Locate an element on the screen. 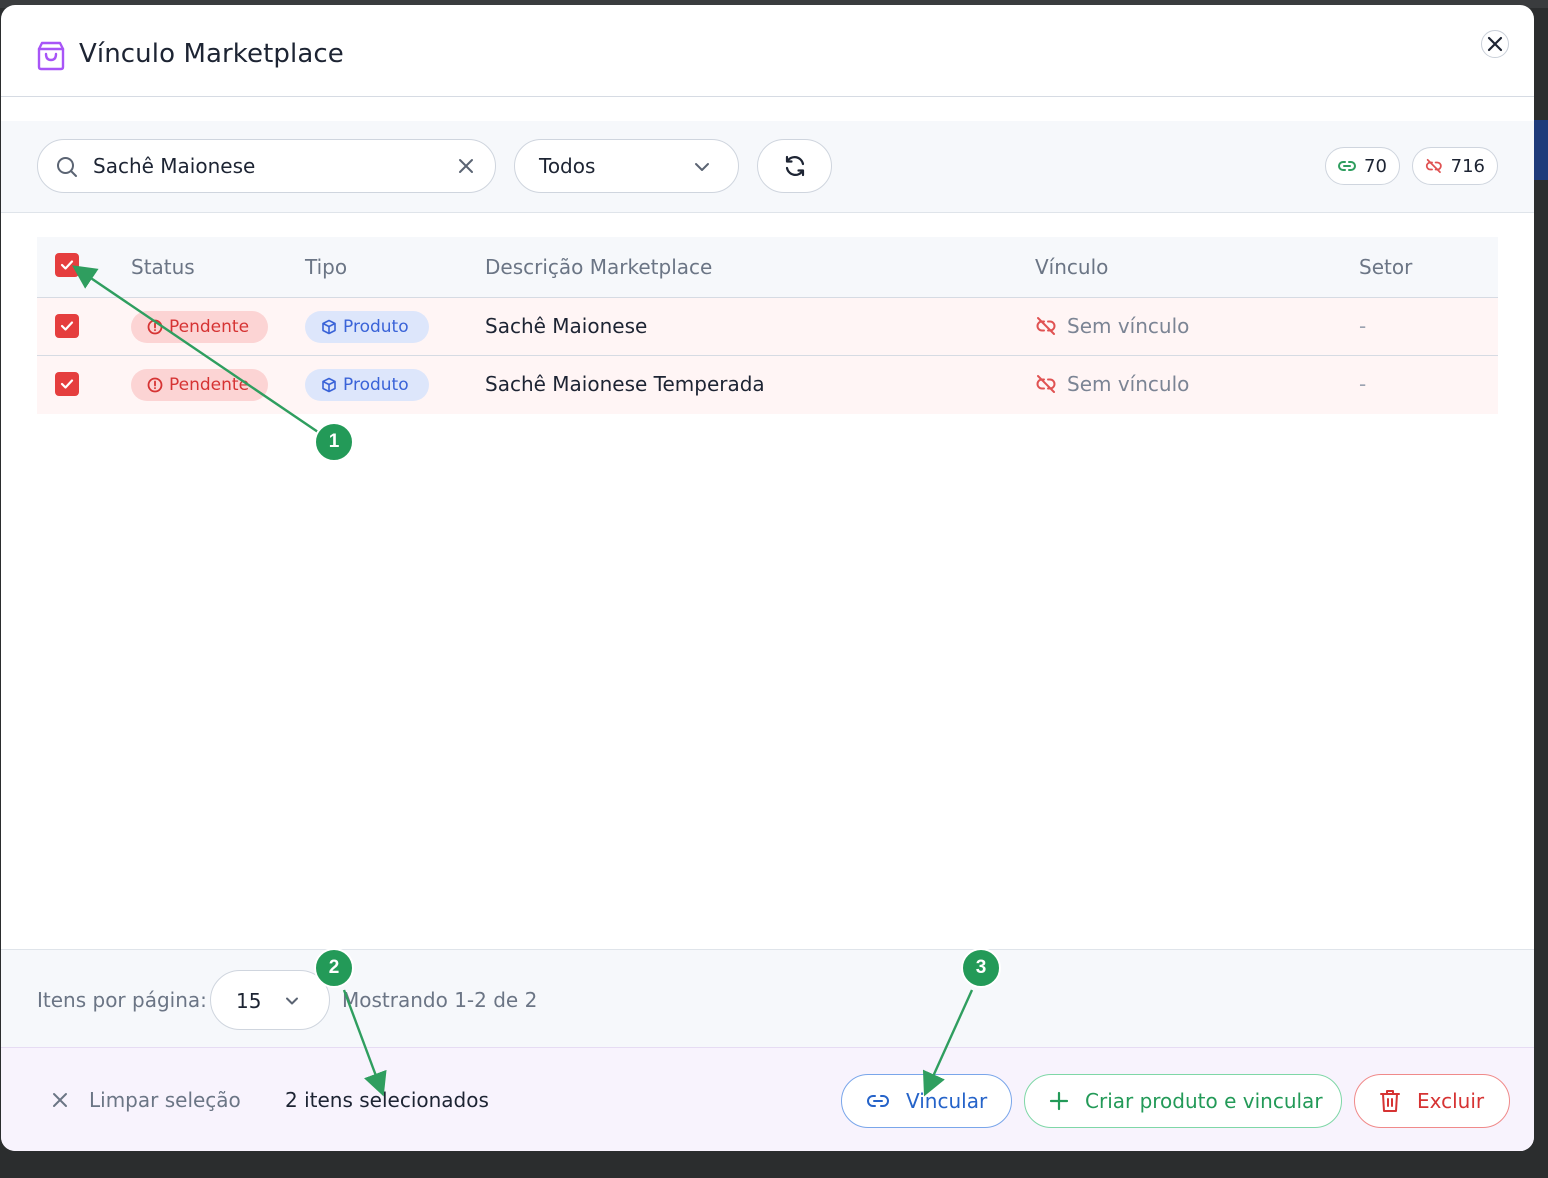 The height and width of the screenshot is (1178, 1548). search-value: Sachê Maionese is located at coordinates (174, 166).